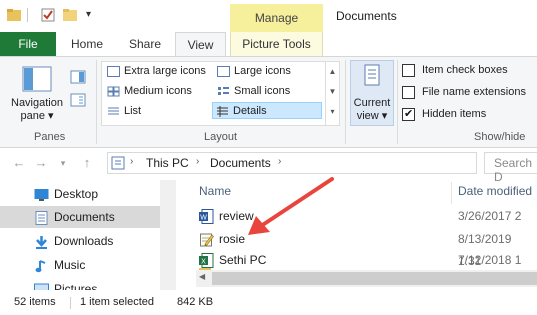 Image resolution: width=537 pixels, height=315 pixels. Describe the element at coordinates (41, 217) in the screenshot. I see `documents-icon` at that location.